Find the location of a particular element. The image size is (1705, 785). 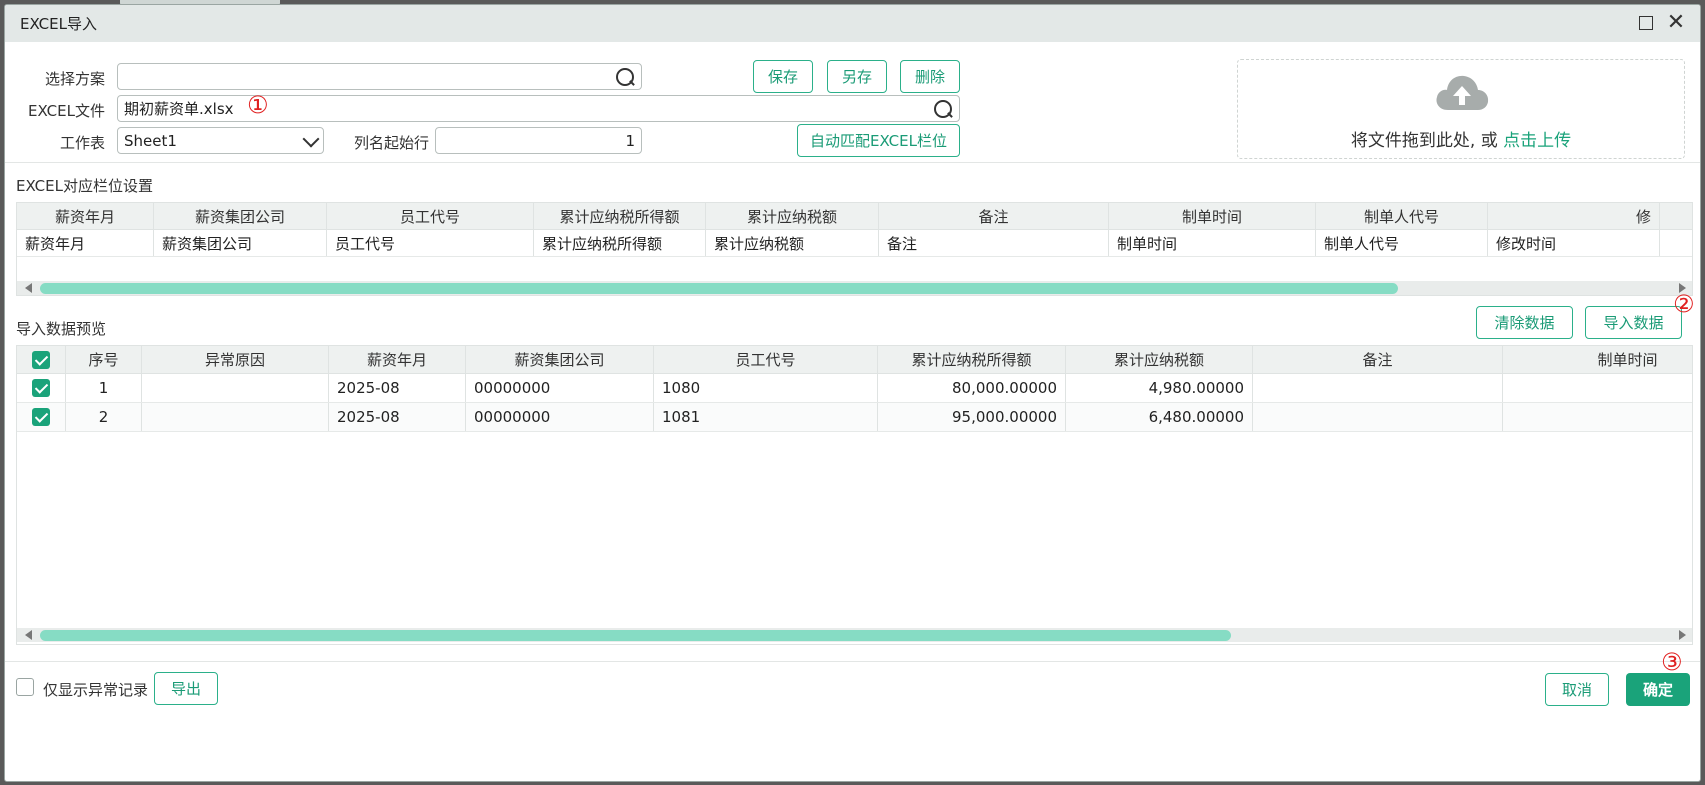

table-cell: 4,980.00000 is located at coordinates (1159, 388).